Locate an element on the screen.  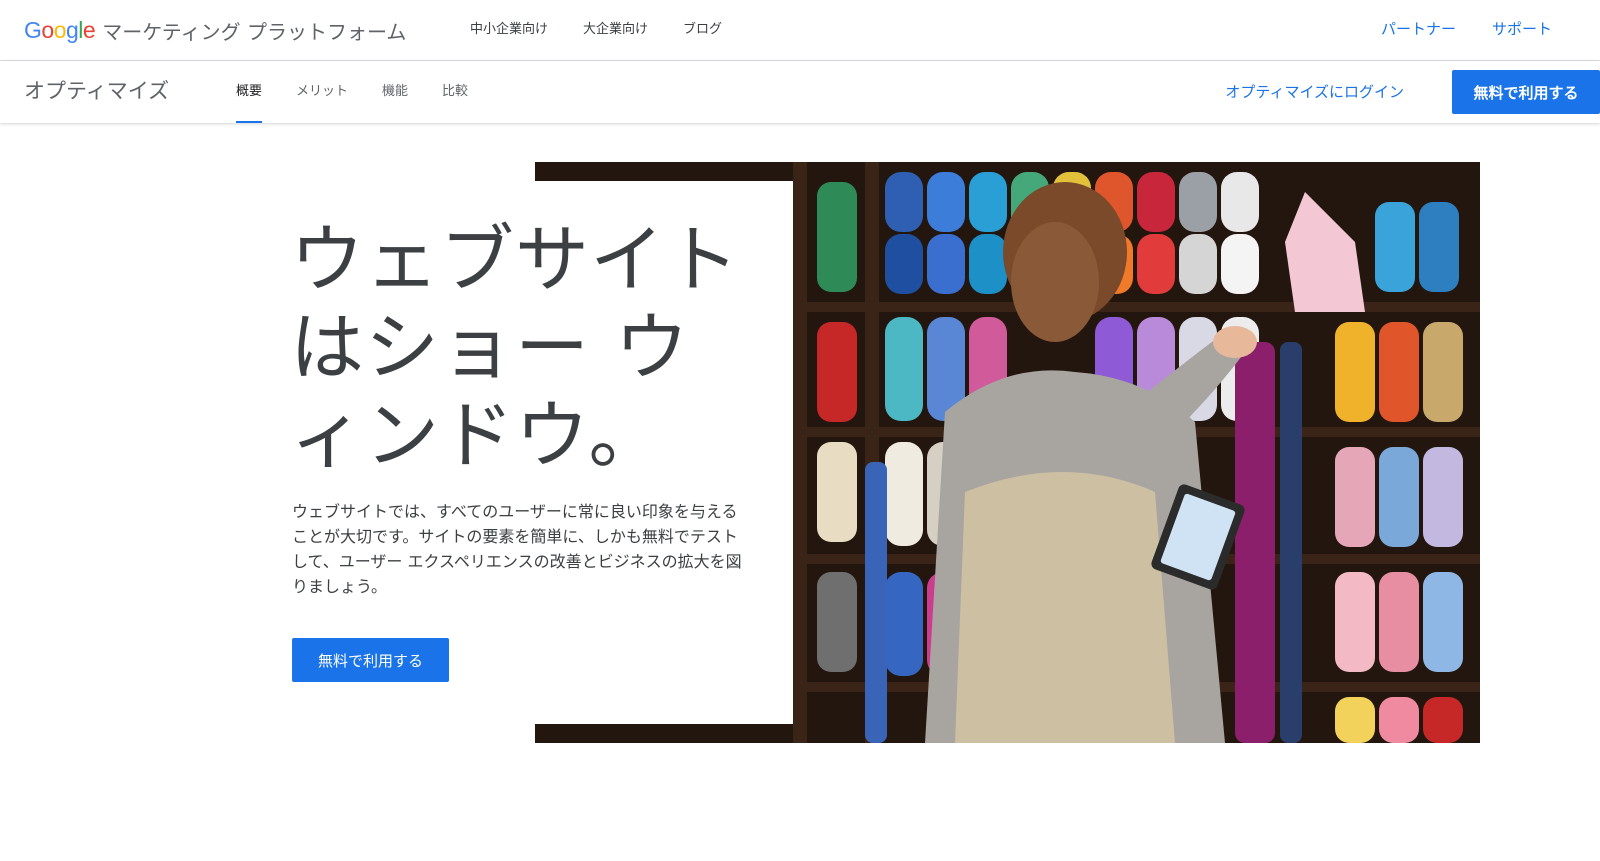
support-link: サポート is located at coordinates (1522, 29).